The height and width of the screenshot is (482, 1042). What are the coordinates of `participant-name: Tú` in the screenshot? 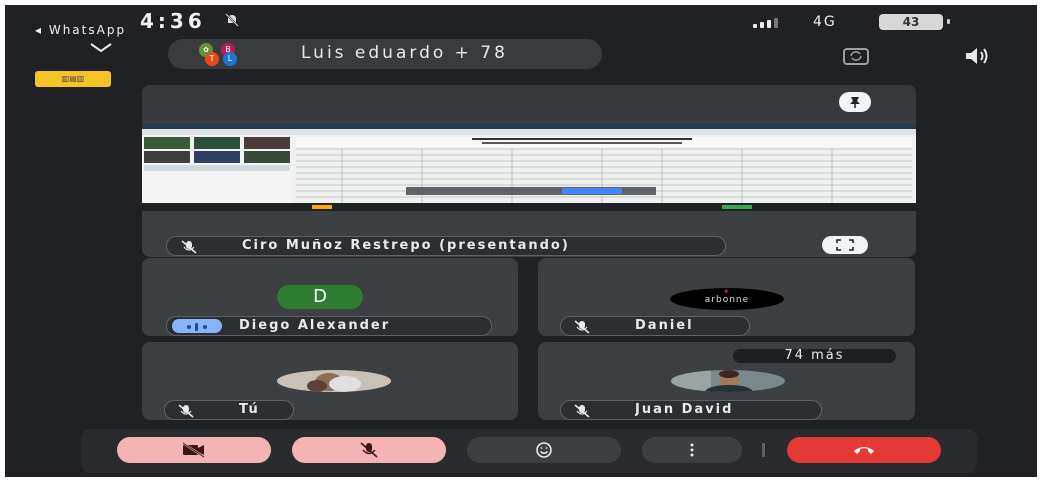 It's located at (249, 409).